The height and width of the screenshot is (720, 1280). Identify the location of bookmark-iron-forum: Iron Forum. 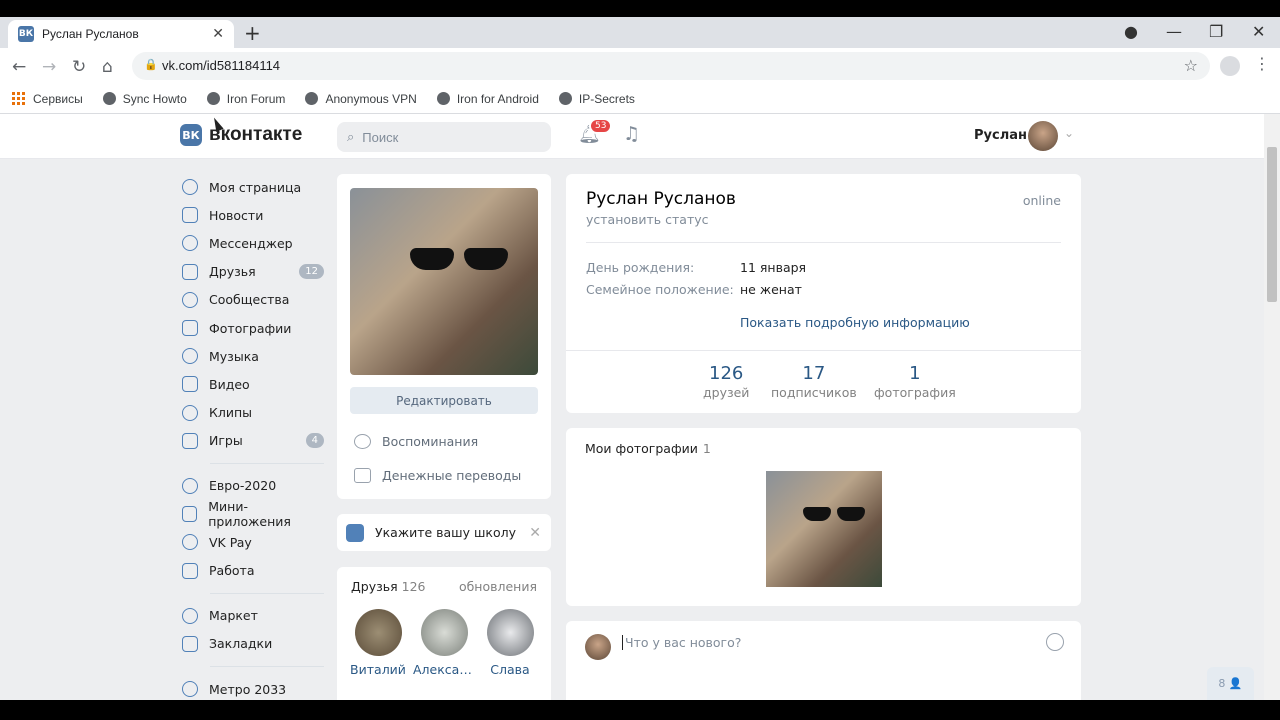
(246, 98).